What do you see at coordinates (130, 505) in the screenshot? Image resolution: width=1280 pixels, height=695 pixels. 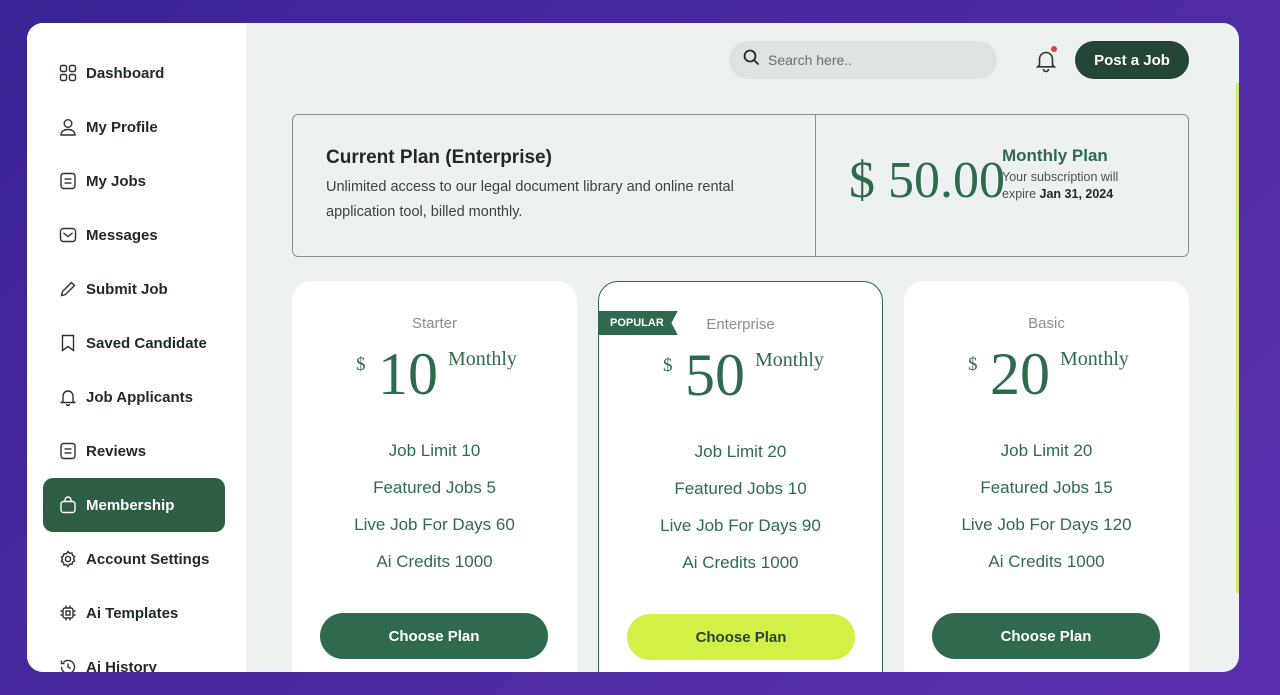 I see `sidebar-item-label: Membership` at bounding box center [130, 505].